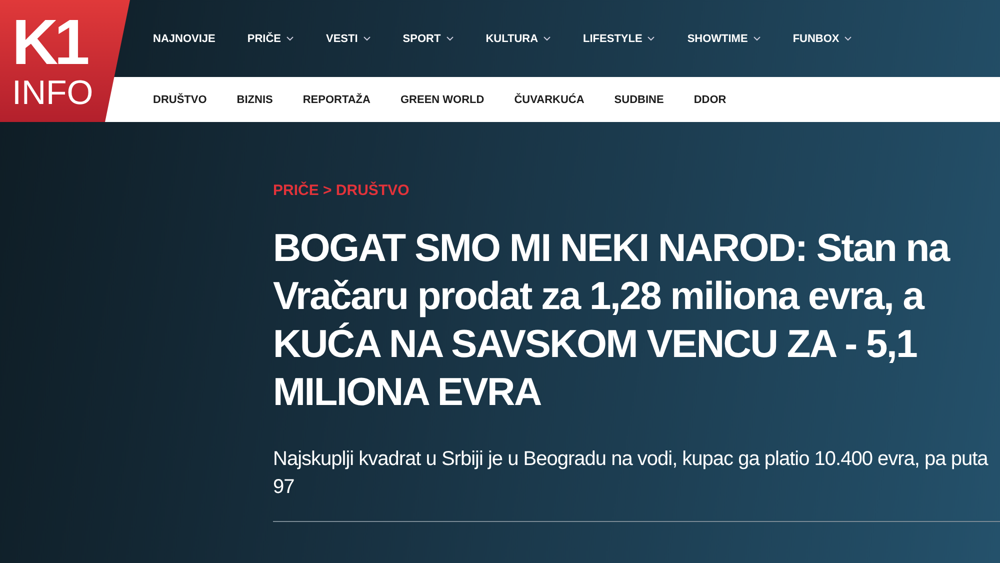  I want to click on nav-link: VESTI, so click(348, 38).